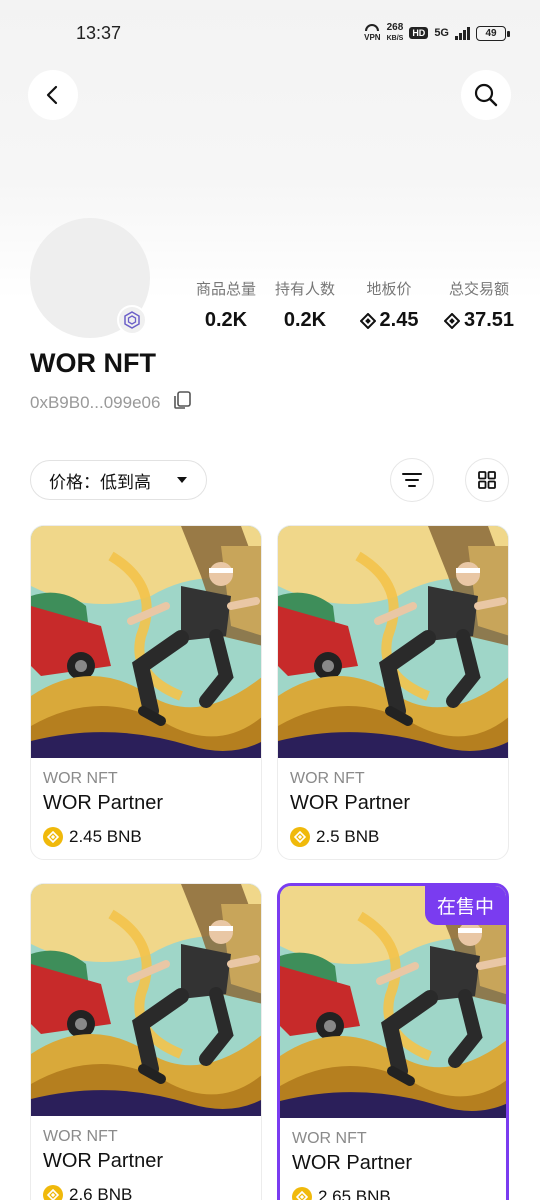 This screenshot has height=1200, width=540. I want to click on filter-button, so click(412, 480).